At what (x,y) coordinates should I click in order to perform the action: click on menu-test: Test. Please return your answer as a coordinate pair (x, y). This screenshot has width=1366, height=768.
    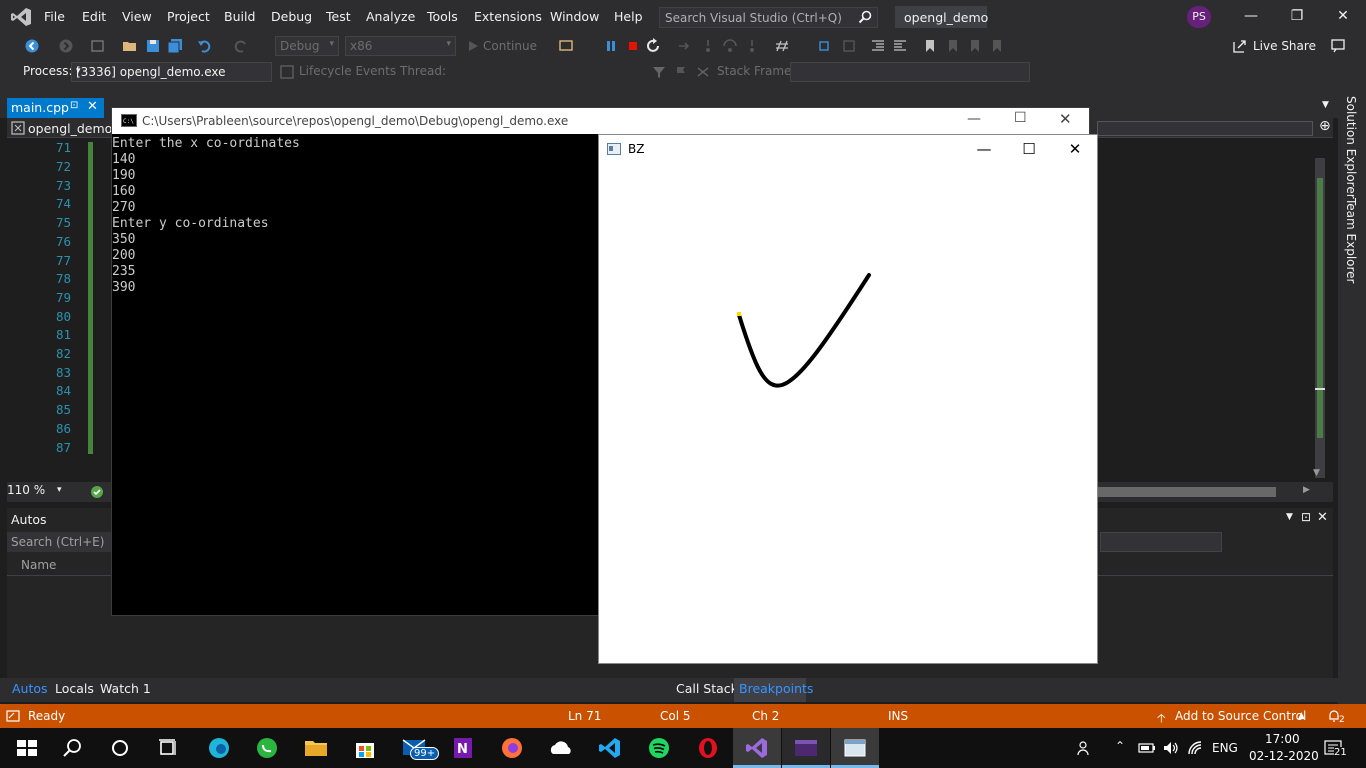
    Looking at the image, I should click on (338, 16).